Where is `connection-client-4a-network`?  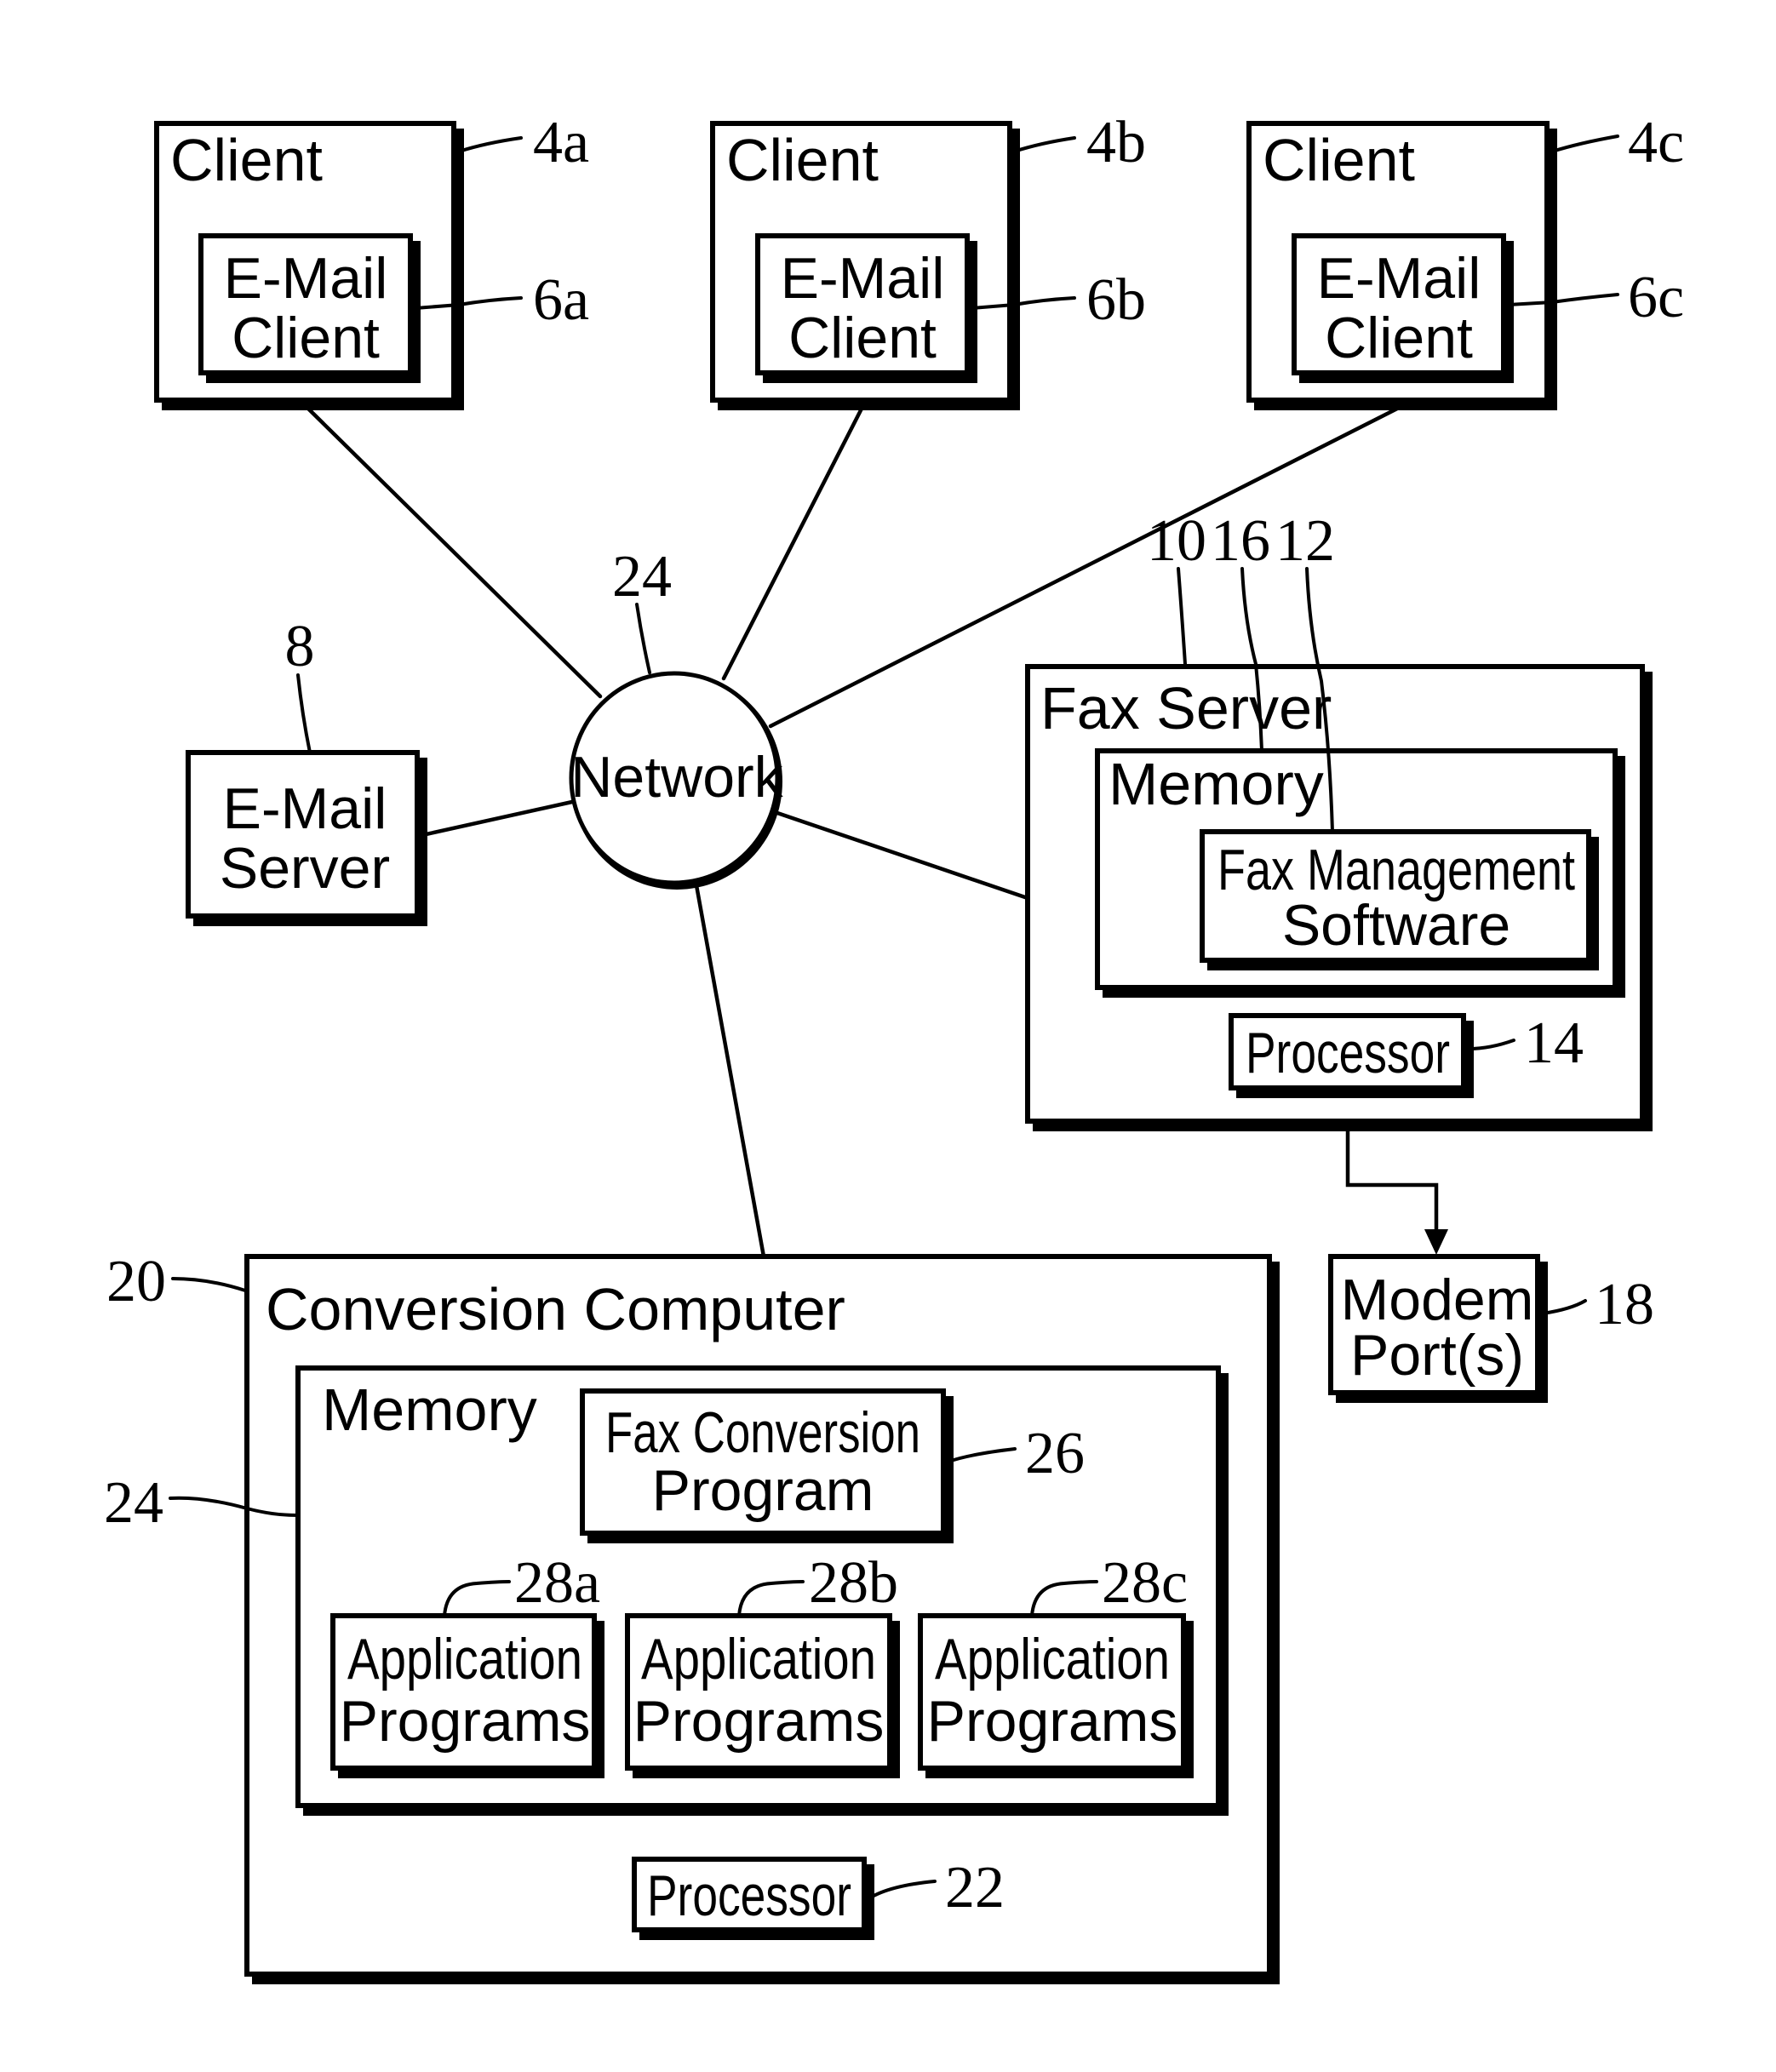
connection-client-4a-network is located at coordinates (454, 552).